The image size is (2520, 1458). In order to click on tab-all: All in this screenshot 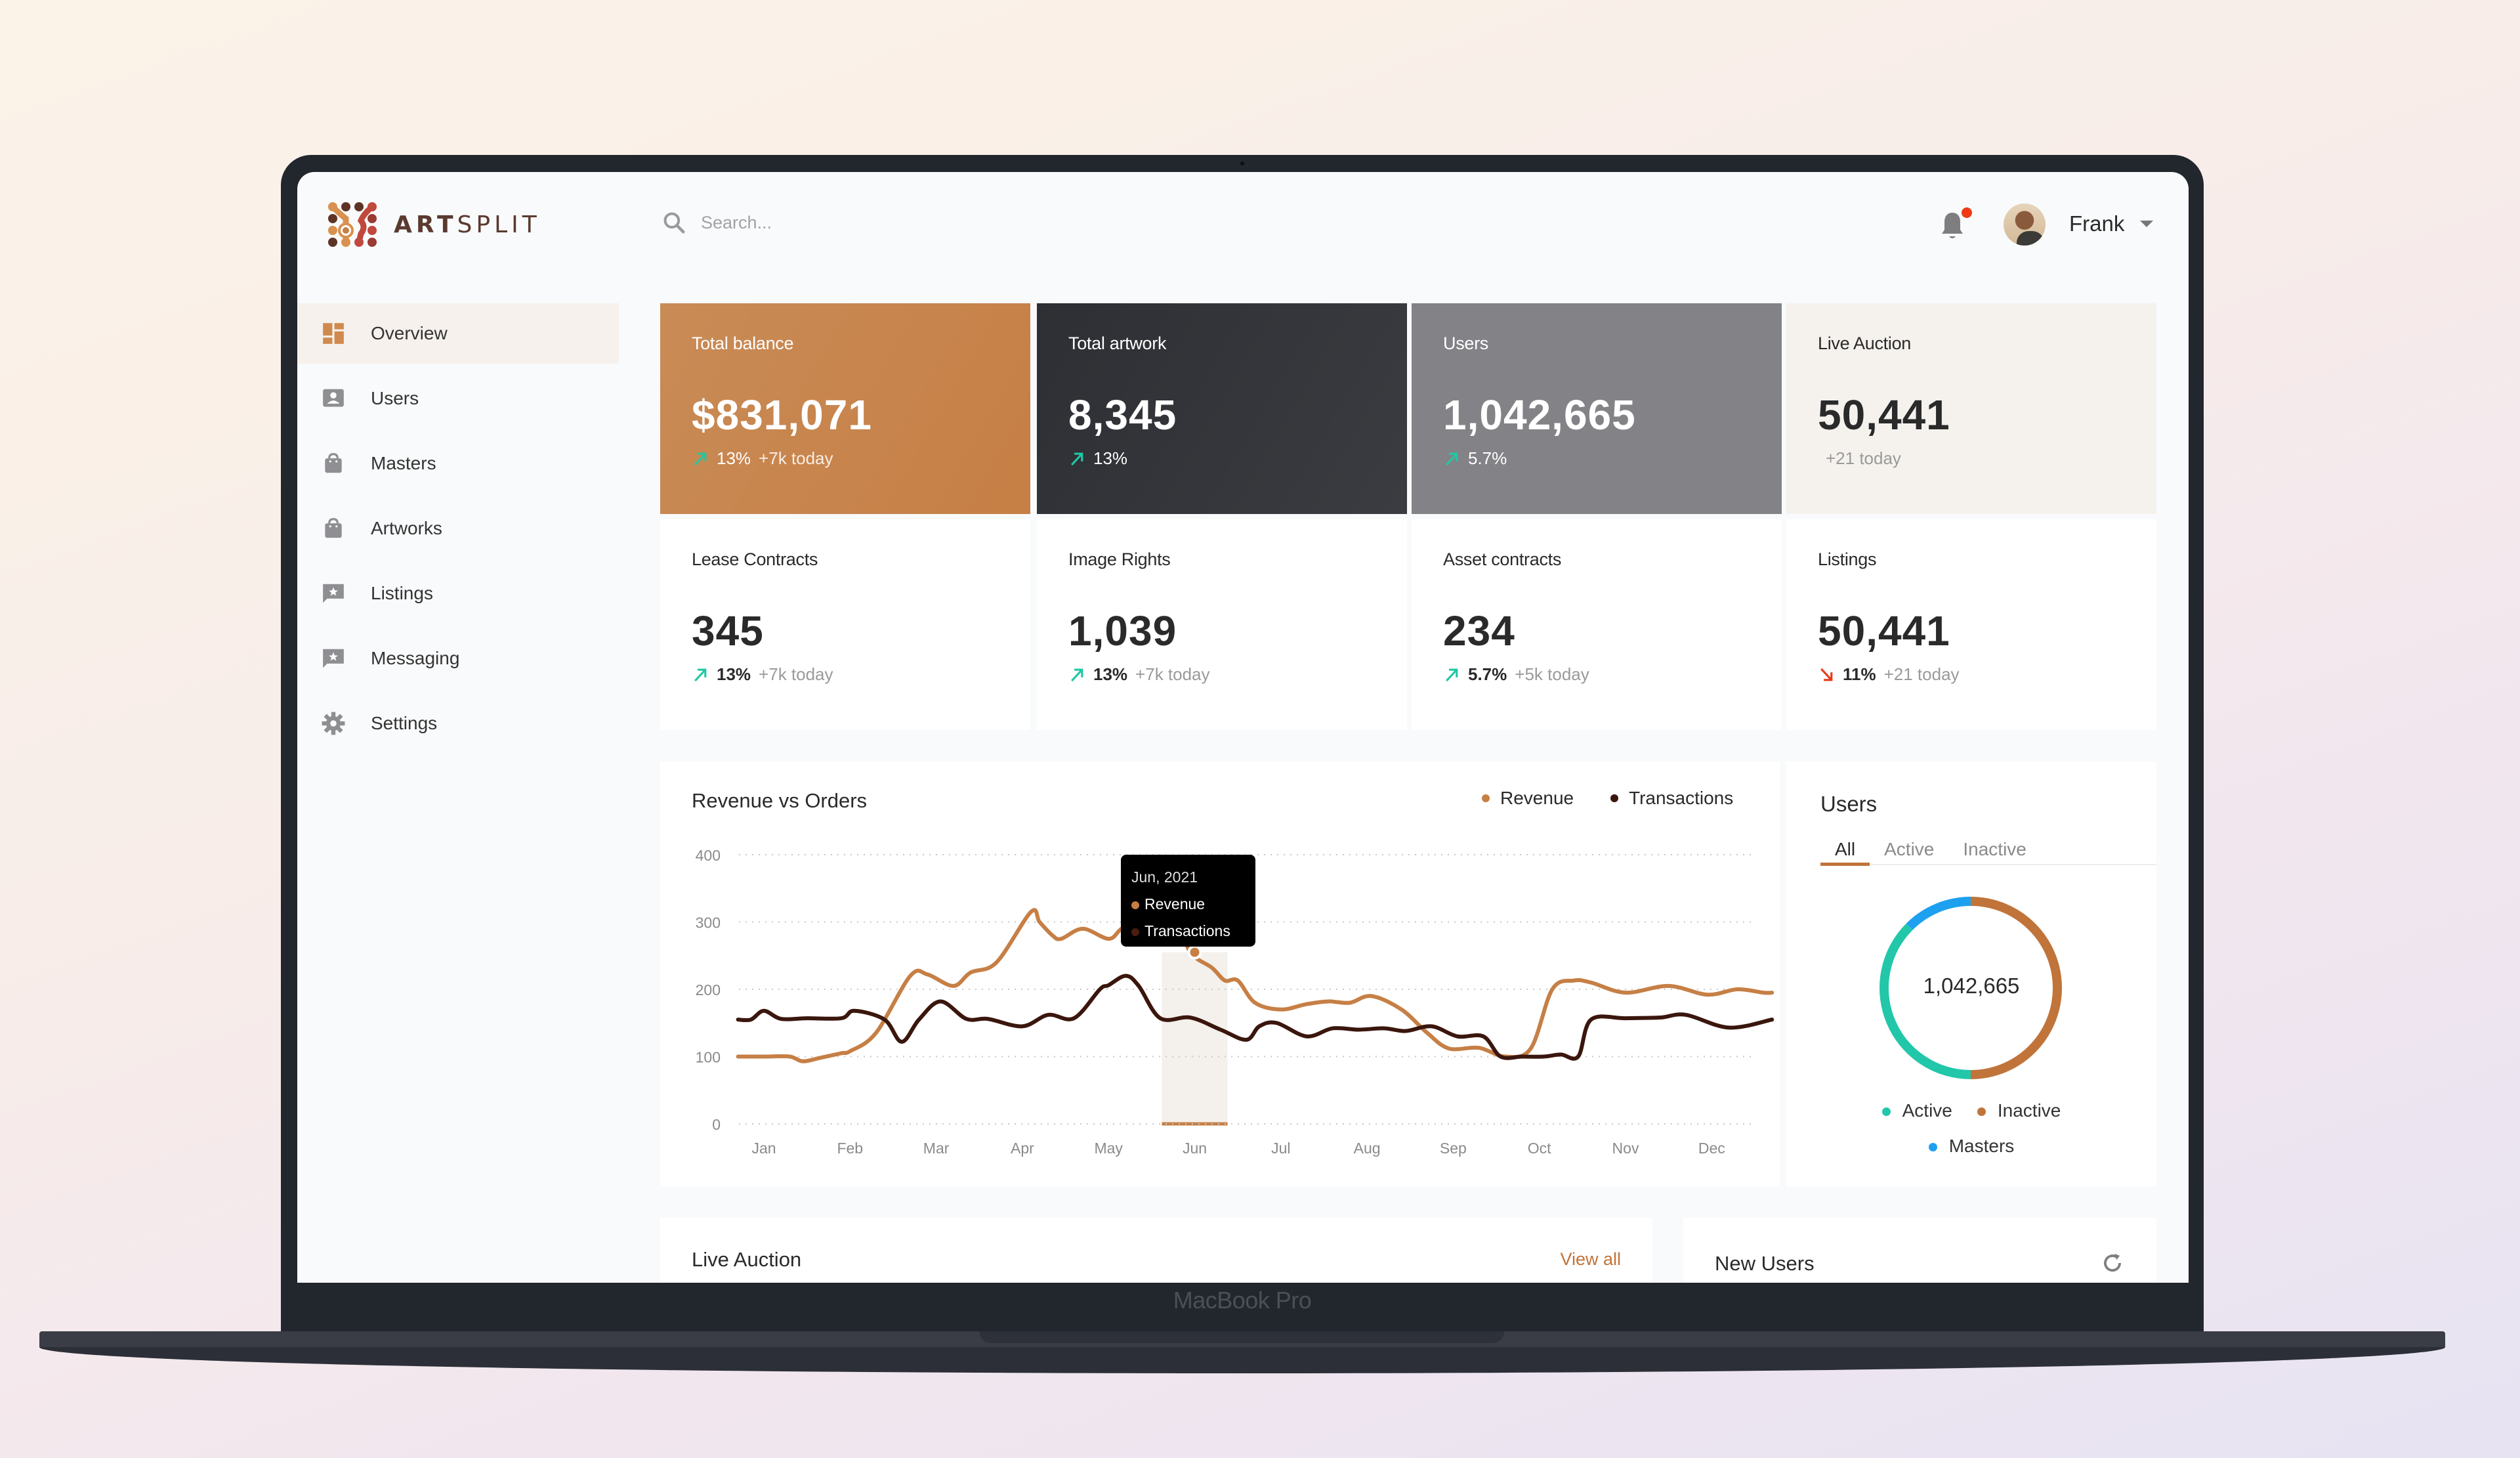, I will do `click(1845, 852)`.